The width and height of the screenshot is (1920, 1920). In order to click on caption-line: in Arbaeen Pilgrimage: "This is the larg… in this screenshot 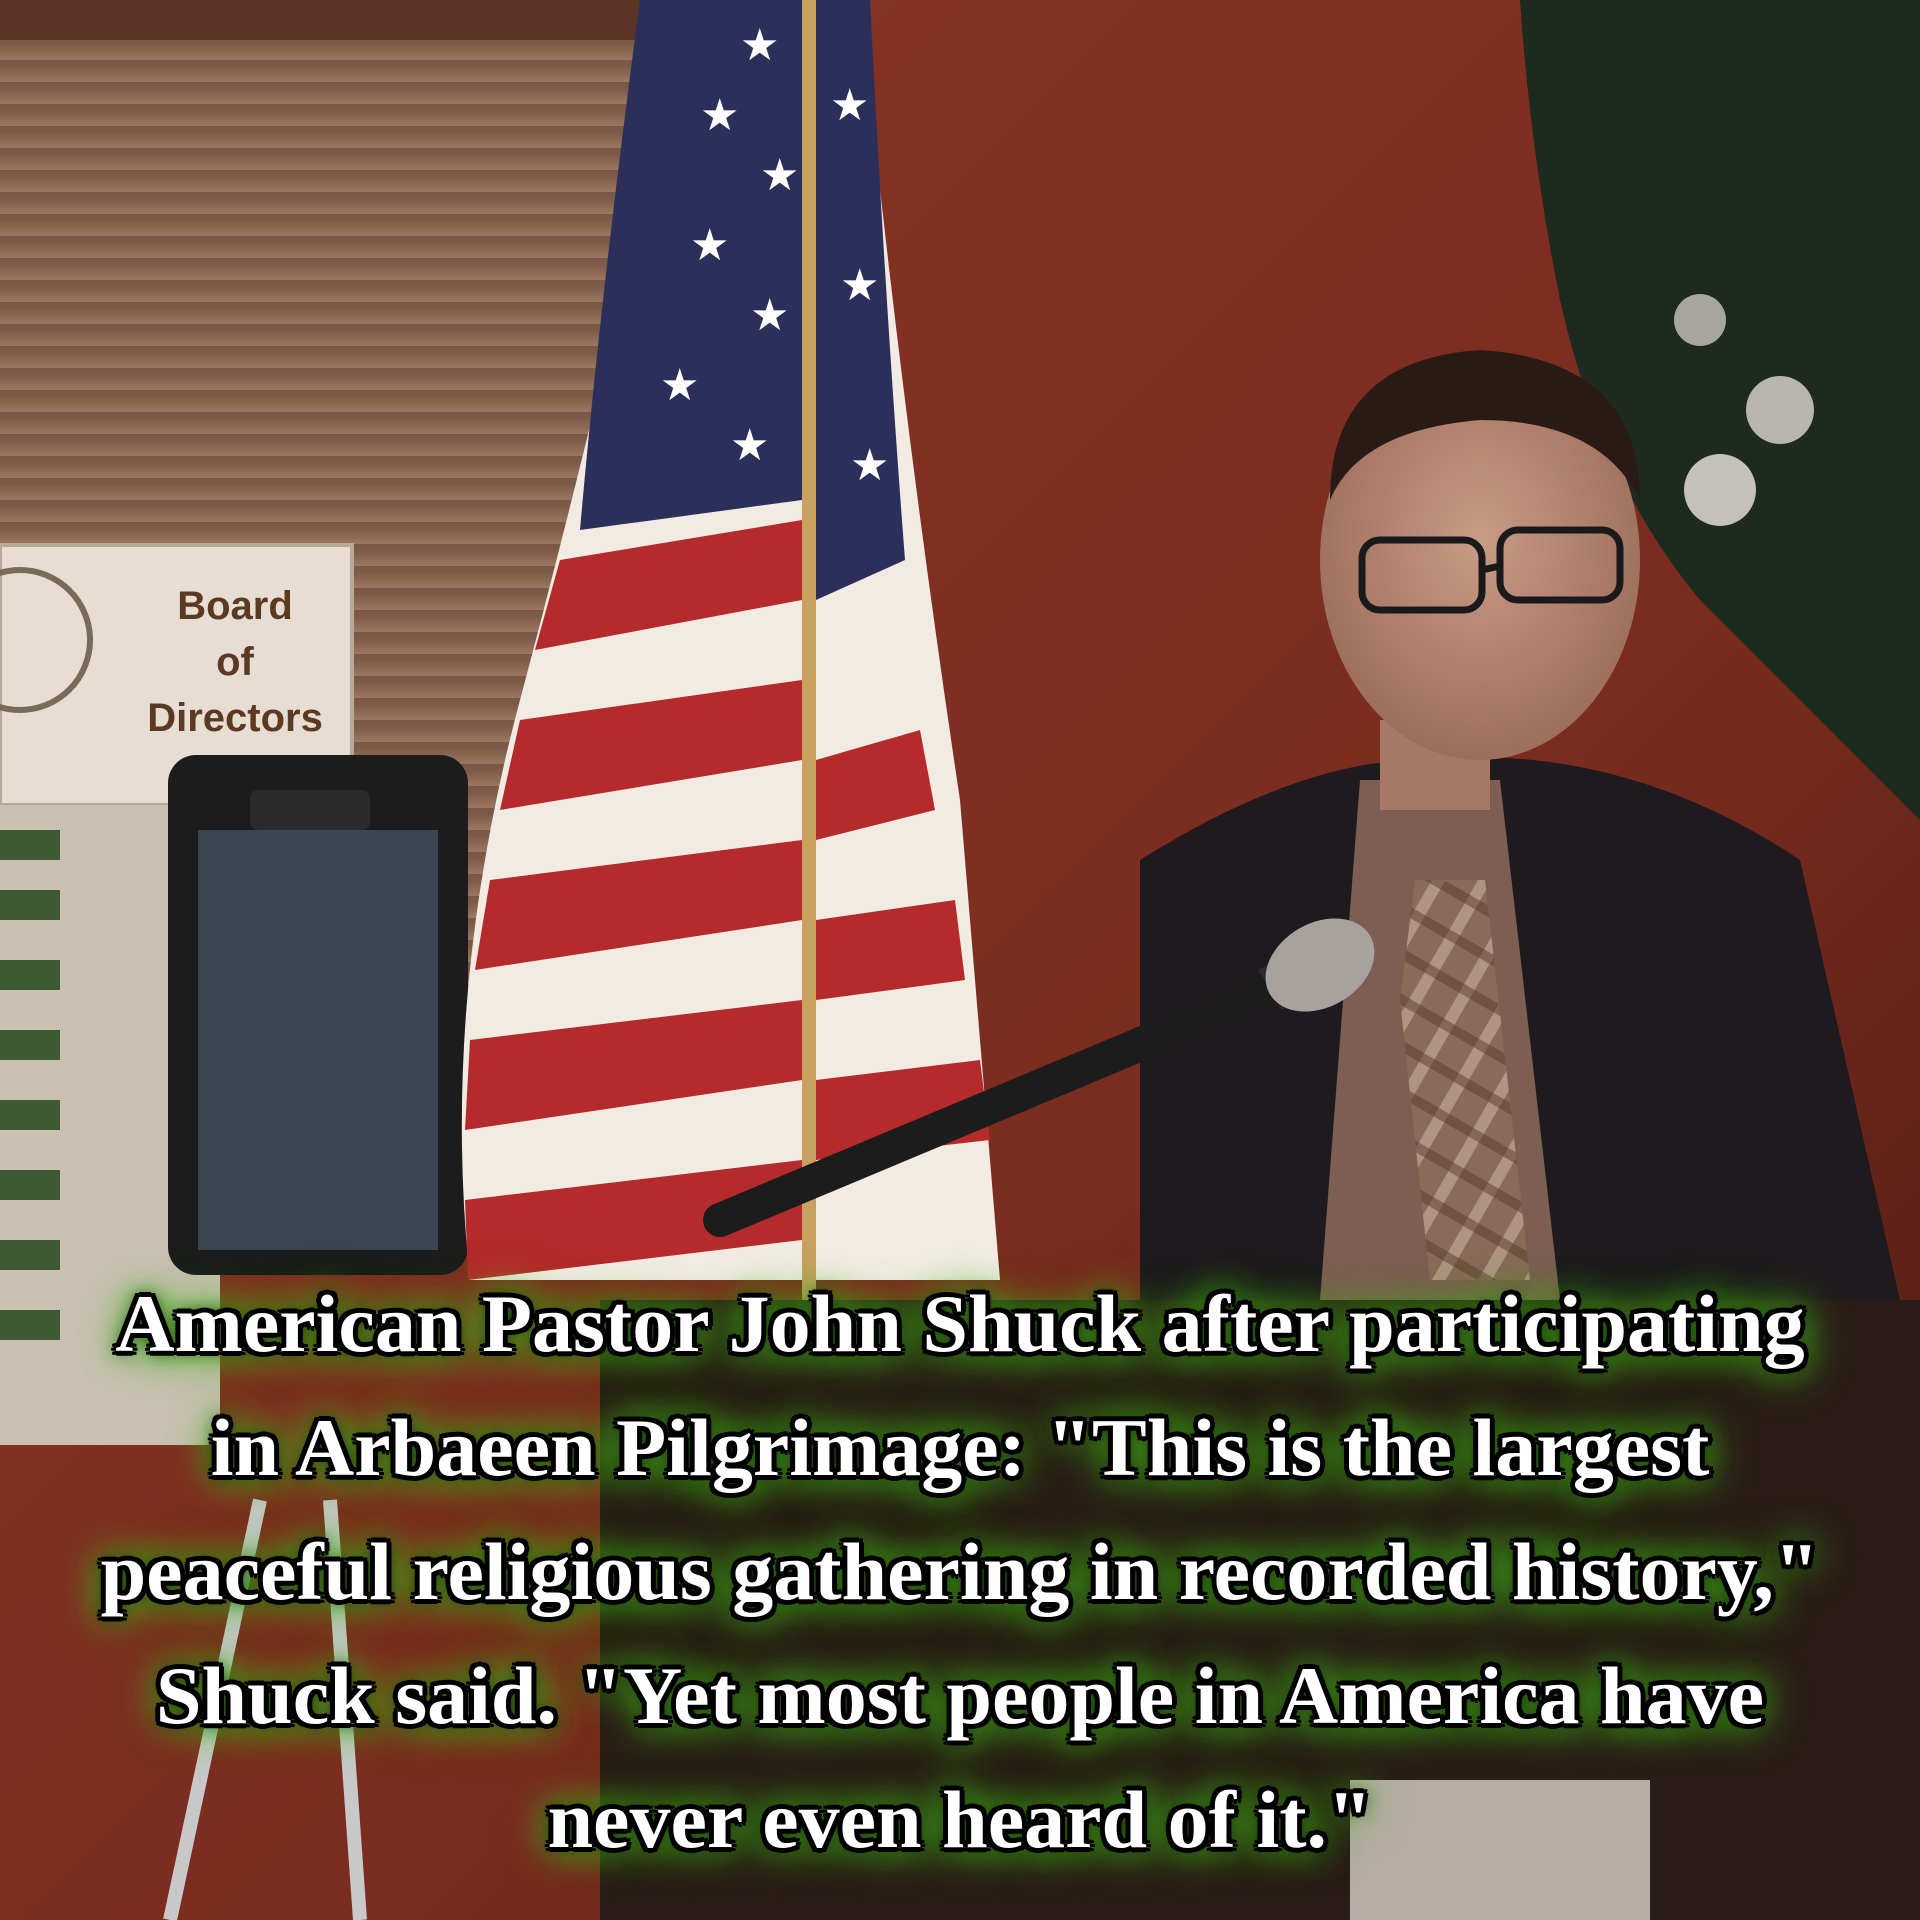, I will do `click(960, 1447)`.